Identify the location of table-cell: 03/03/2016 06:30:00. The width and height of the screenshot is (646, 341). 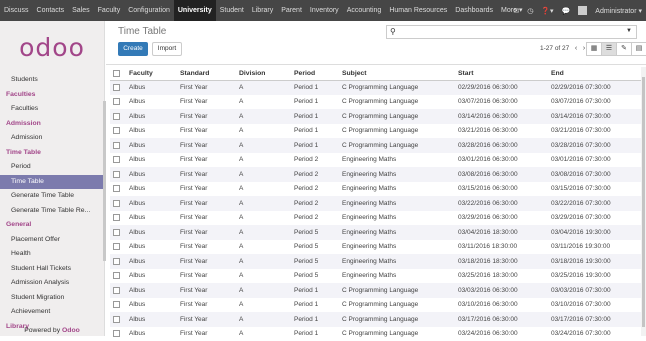
(501, 290).